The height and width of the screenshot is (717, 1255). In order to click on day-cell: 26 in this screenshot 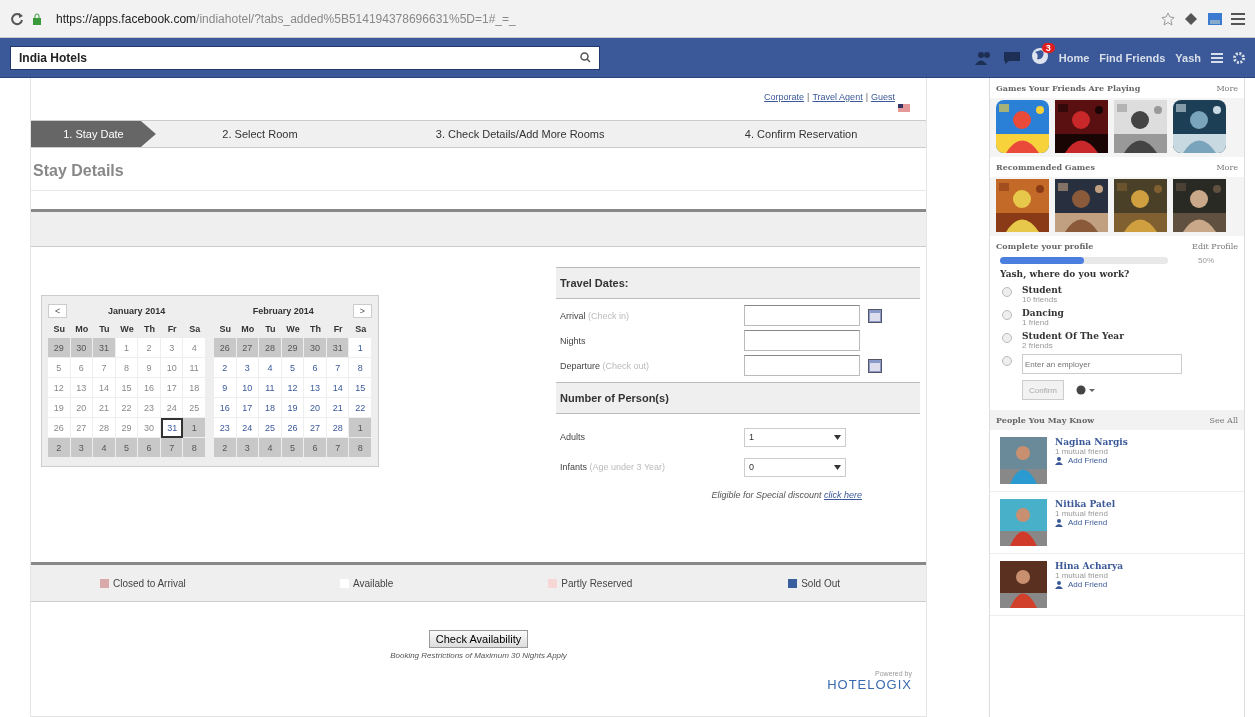, I will do `click(293, 428)`.